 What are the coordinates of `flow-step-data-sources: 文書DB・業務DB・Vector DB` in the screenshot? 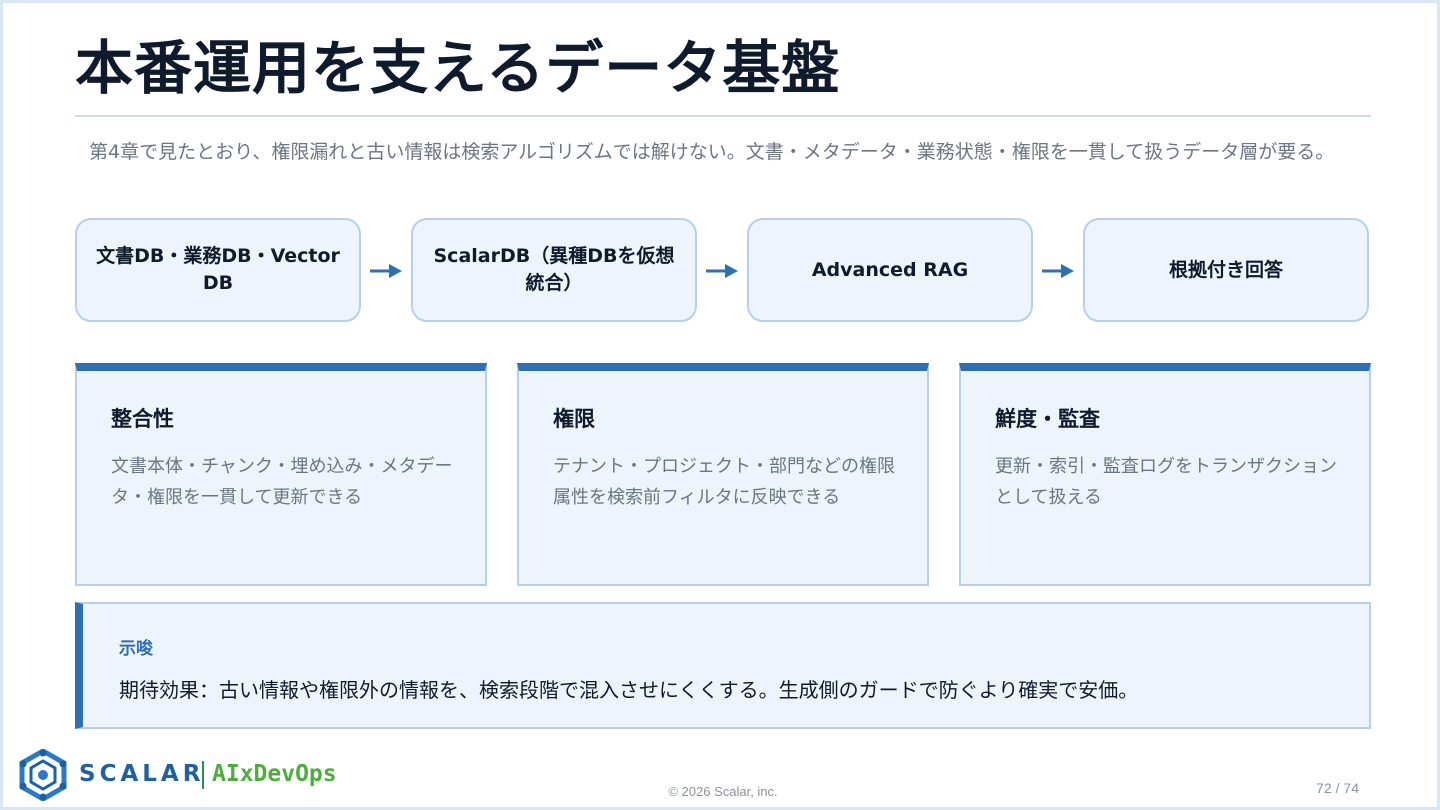 It's located at (218, 270).